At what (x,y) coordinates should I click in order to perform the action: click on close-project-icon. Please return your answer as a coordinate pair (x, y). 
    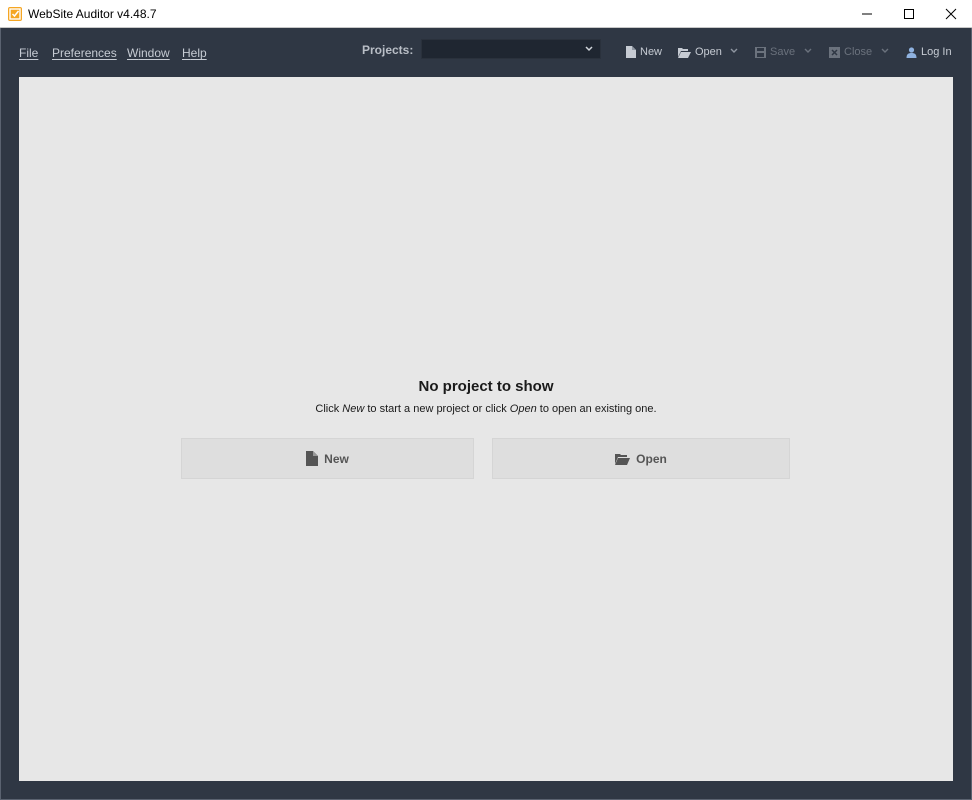
    Looking at the image, I should click on (834, 52).